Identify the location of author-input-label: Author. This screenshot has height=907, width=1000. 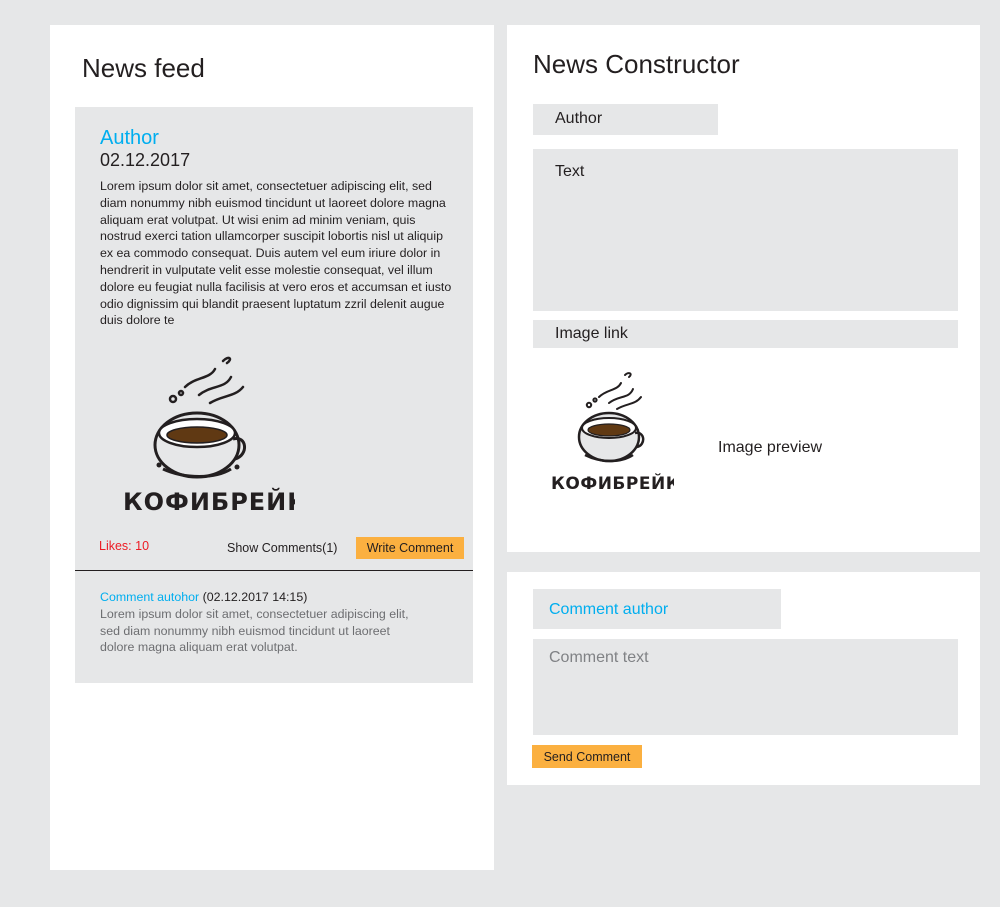
(579, 118).